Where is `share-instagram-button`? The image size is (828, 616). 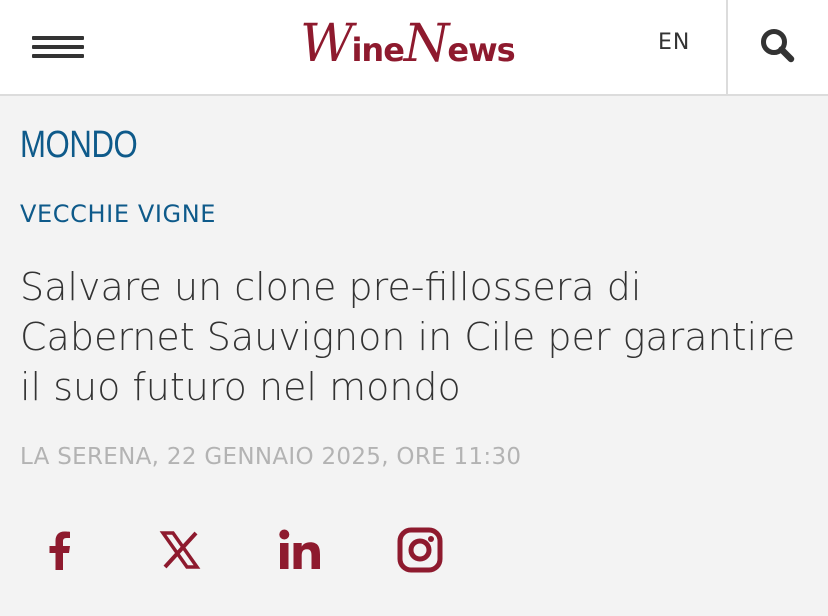 share-instagram-button is located at coordinates (420, 550).